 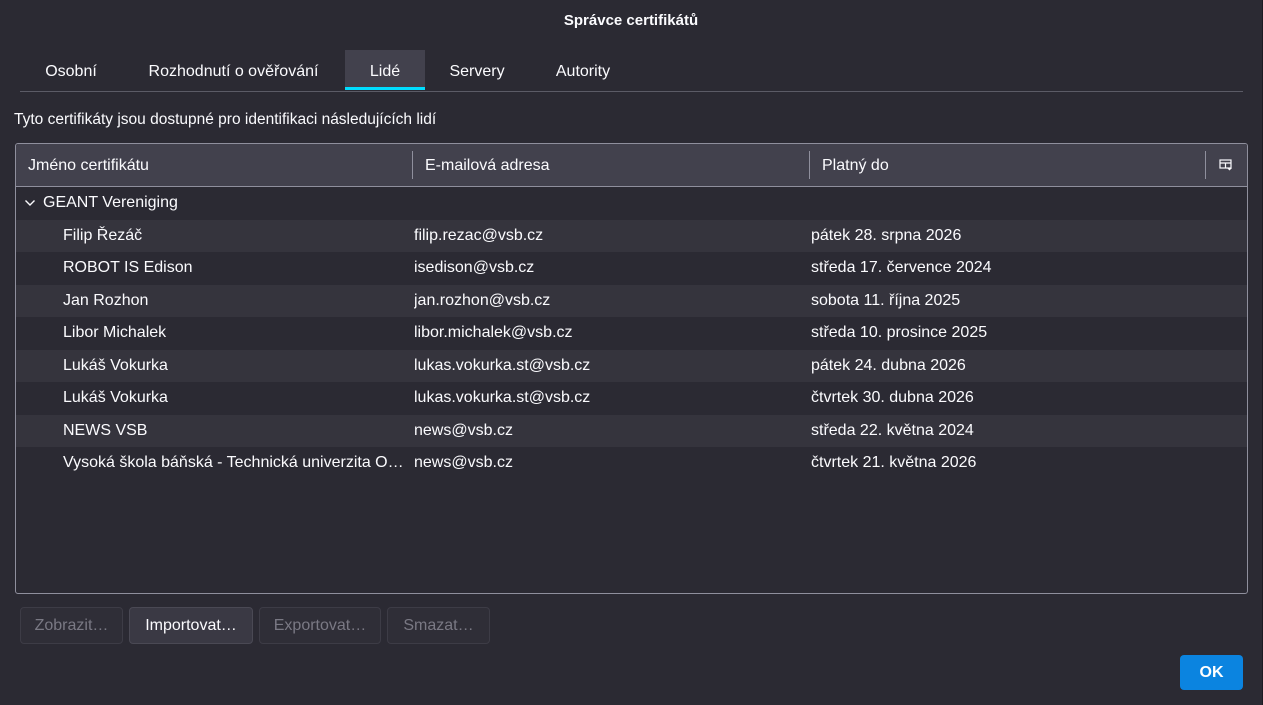 I want to click on column-picker-button, so click(x=1226, y=165).